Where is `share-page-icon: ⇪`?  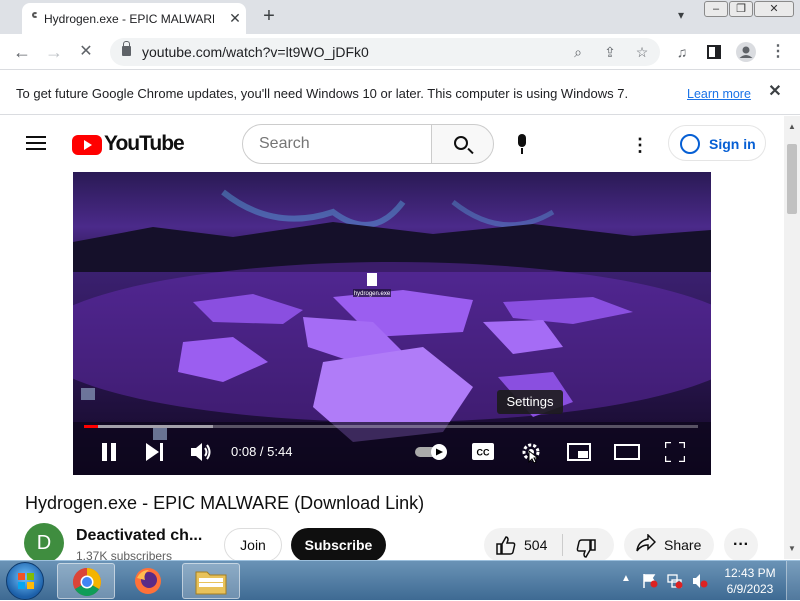 share-page-icon: ⇪ is located at coordinates (610, 52).